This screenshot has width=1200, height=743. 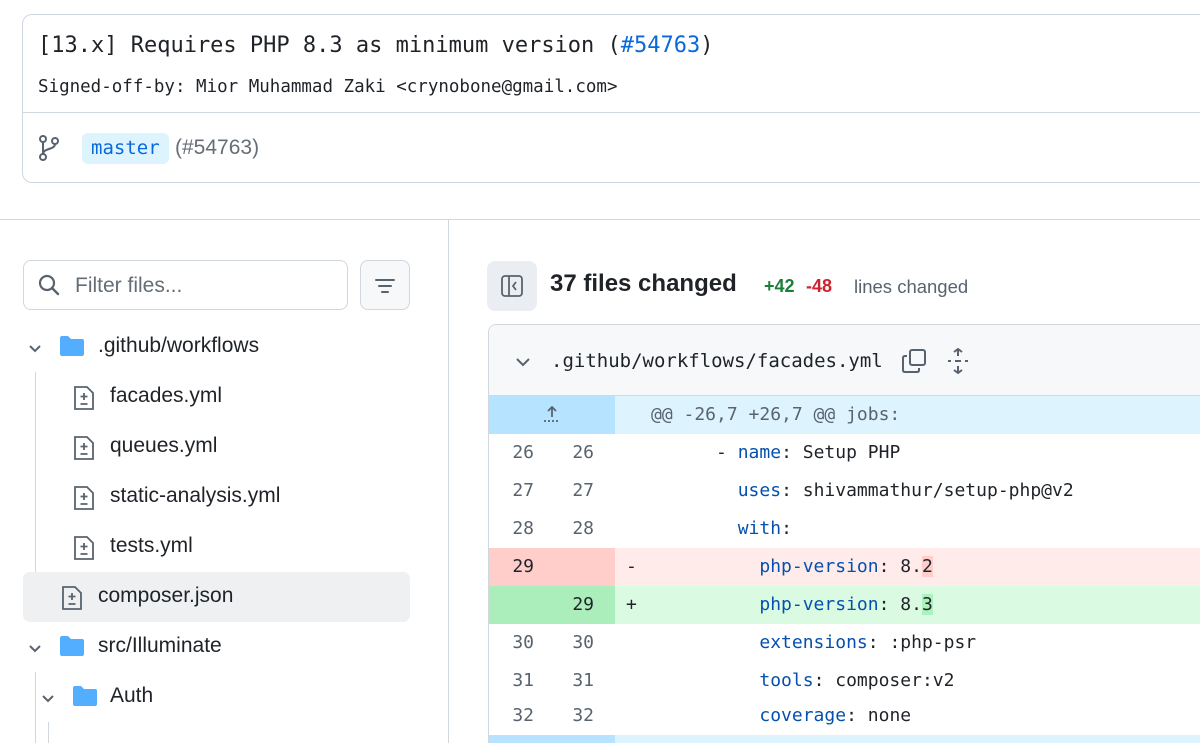 What do you see at coordinates (216, 697) in the screenshot?
I see `tree-folder-auth: Auth` at bounding box center [216, 697].